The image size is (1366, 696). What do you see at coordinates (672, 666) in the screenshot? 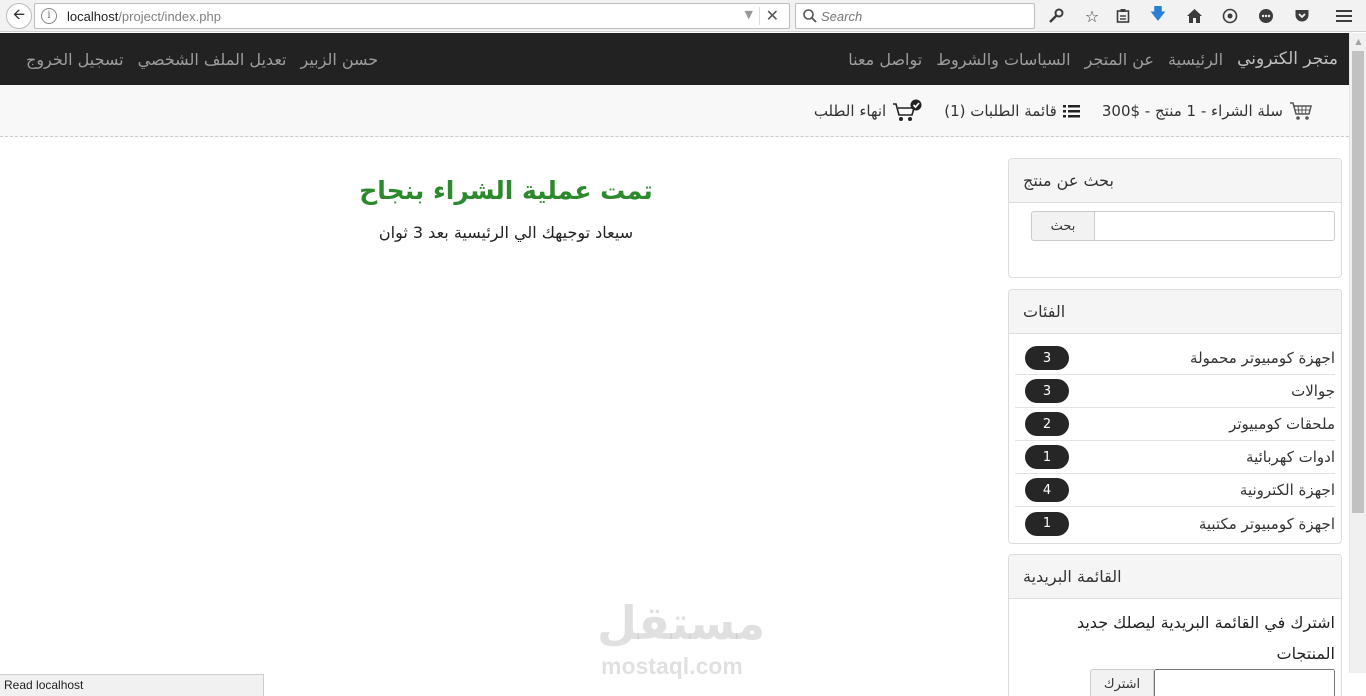
I see `watermark-logo-latin: mostaql.com` at bounding box center [672, 666].